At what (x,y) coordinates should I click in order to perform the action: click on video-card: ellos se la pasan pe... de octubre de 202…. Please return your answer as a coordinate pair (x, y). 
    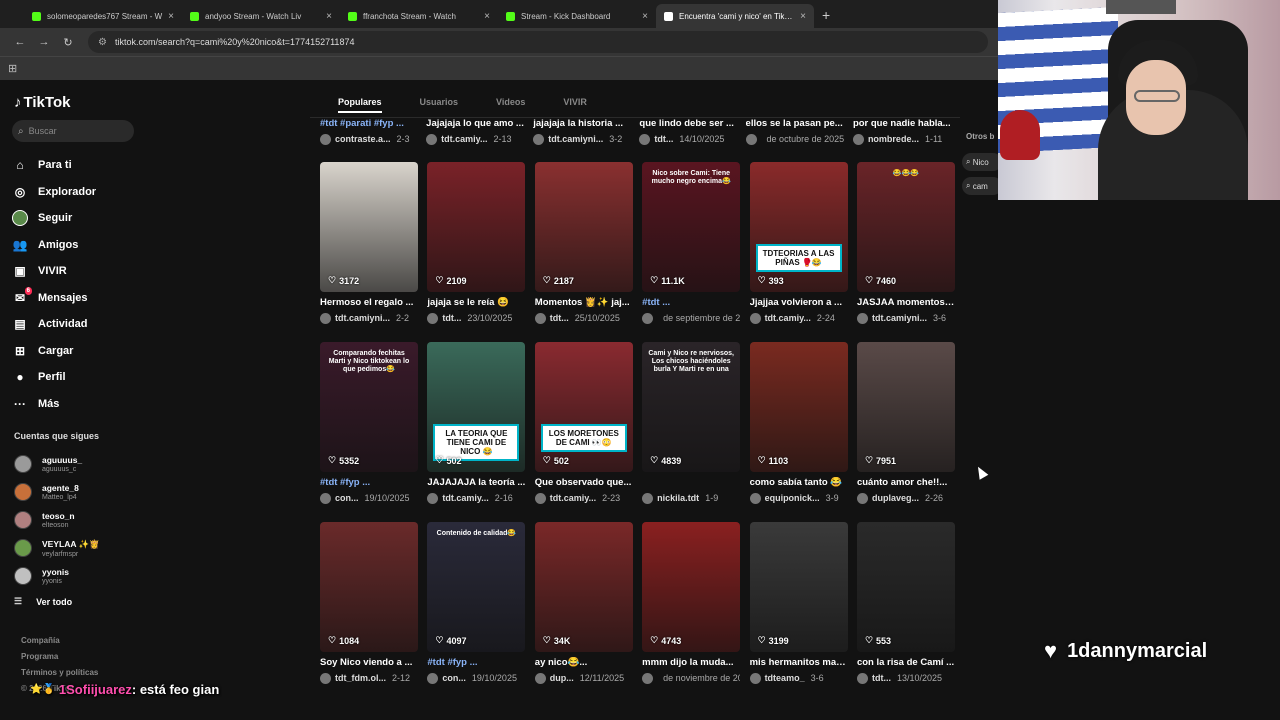
    Looking at the image, I should click on (794, 129).